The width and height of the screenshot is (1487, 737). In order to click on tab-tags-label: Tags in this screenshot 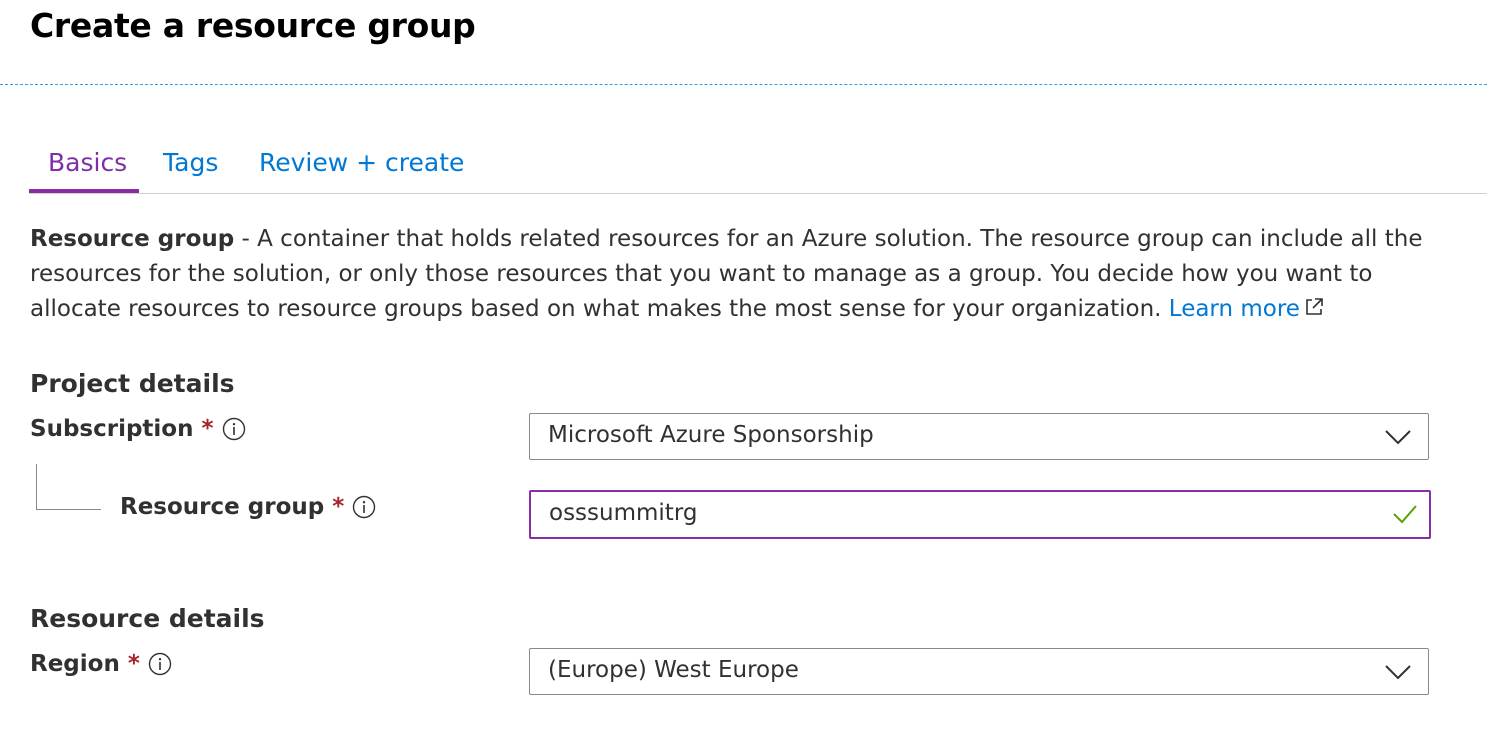, I will do `click(191, 162)`.